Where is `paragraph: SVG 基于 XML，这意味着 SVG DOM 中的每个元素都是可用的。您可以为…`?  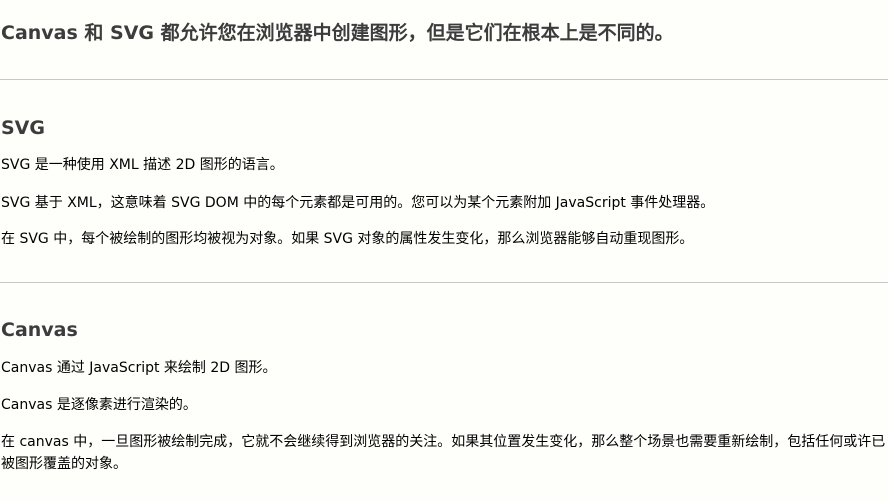
paragraph: SVG 基于 XML，这意味着 SVG DOM 中的每个元素都是可用的。您可以为… is located at coordinates (358, 203).